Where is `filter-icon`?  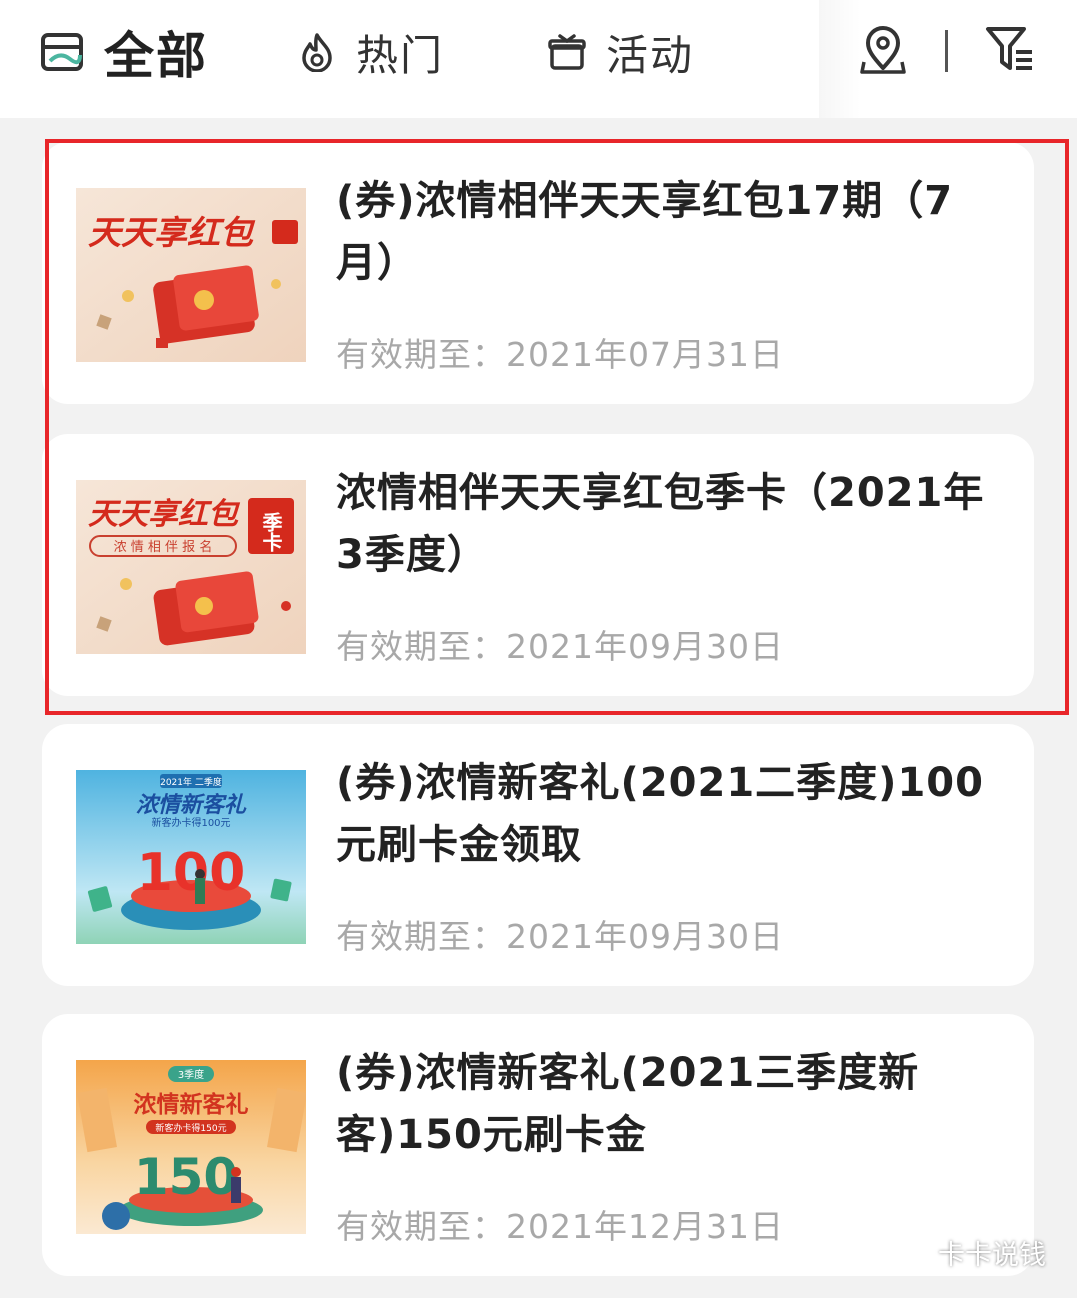 filter-icon is located at coordinates (1009, 48).